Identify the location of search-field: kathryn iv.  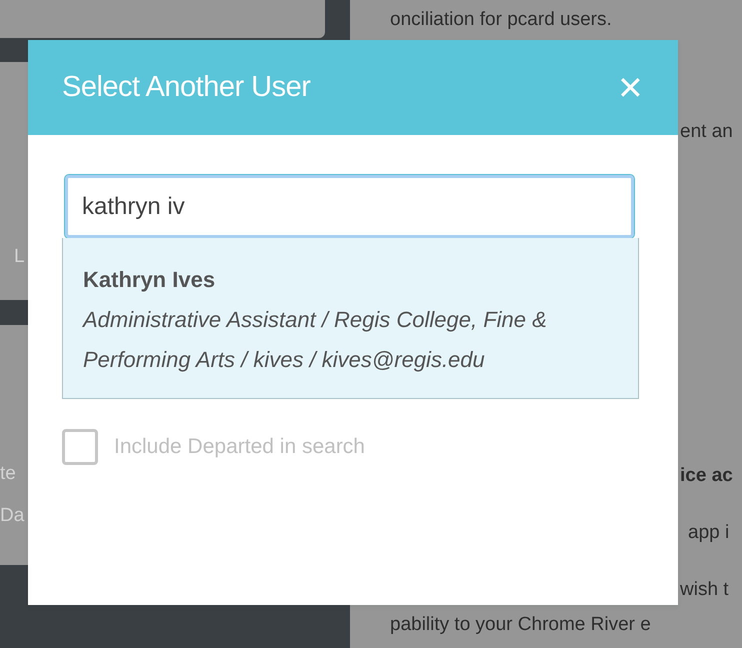
(349, 206).